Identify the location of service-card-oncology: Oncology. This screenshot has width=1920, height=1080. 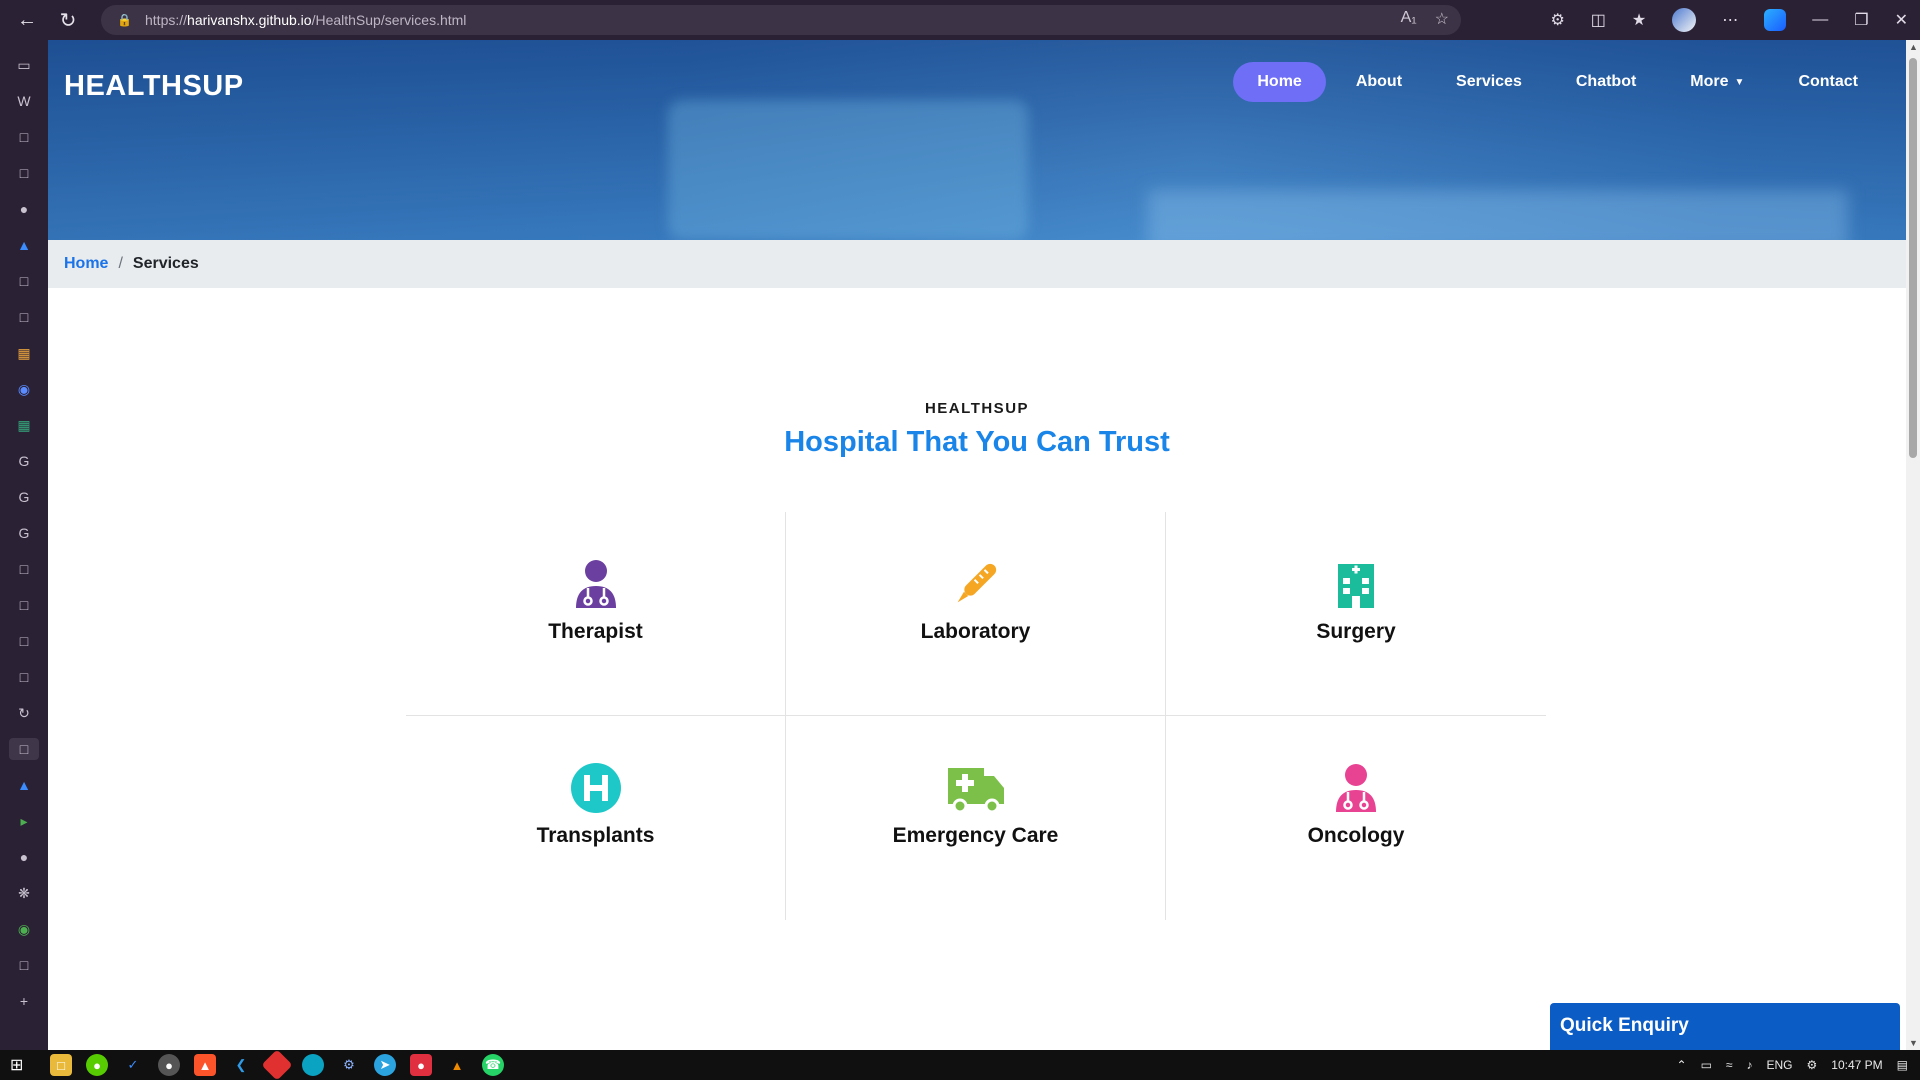
(1356, 818).